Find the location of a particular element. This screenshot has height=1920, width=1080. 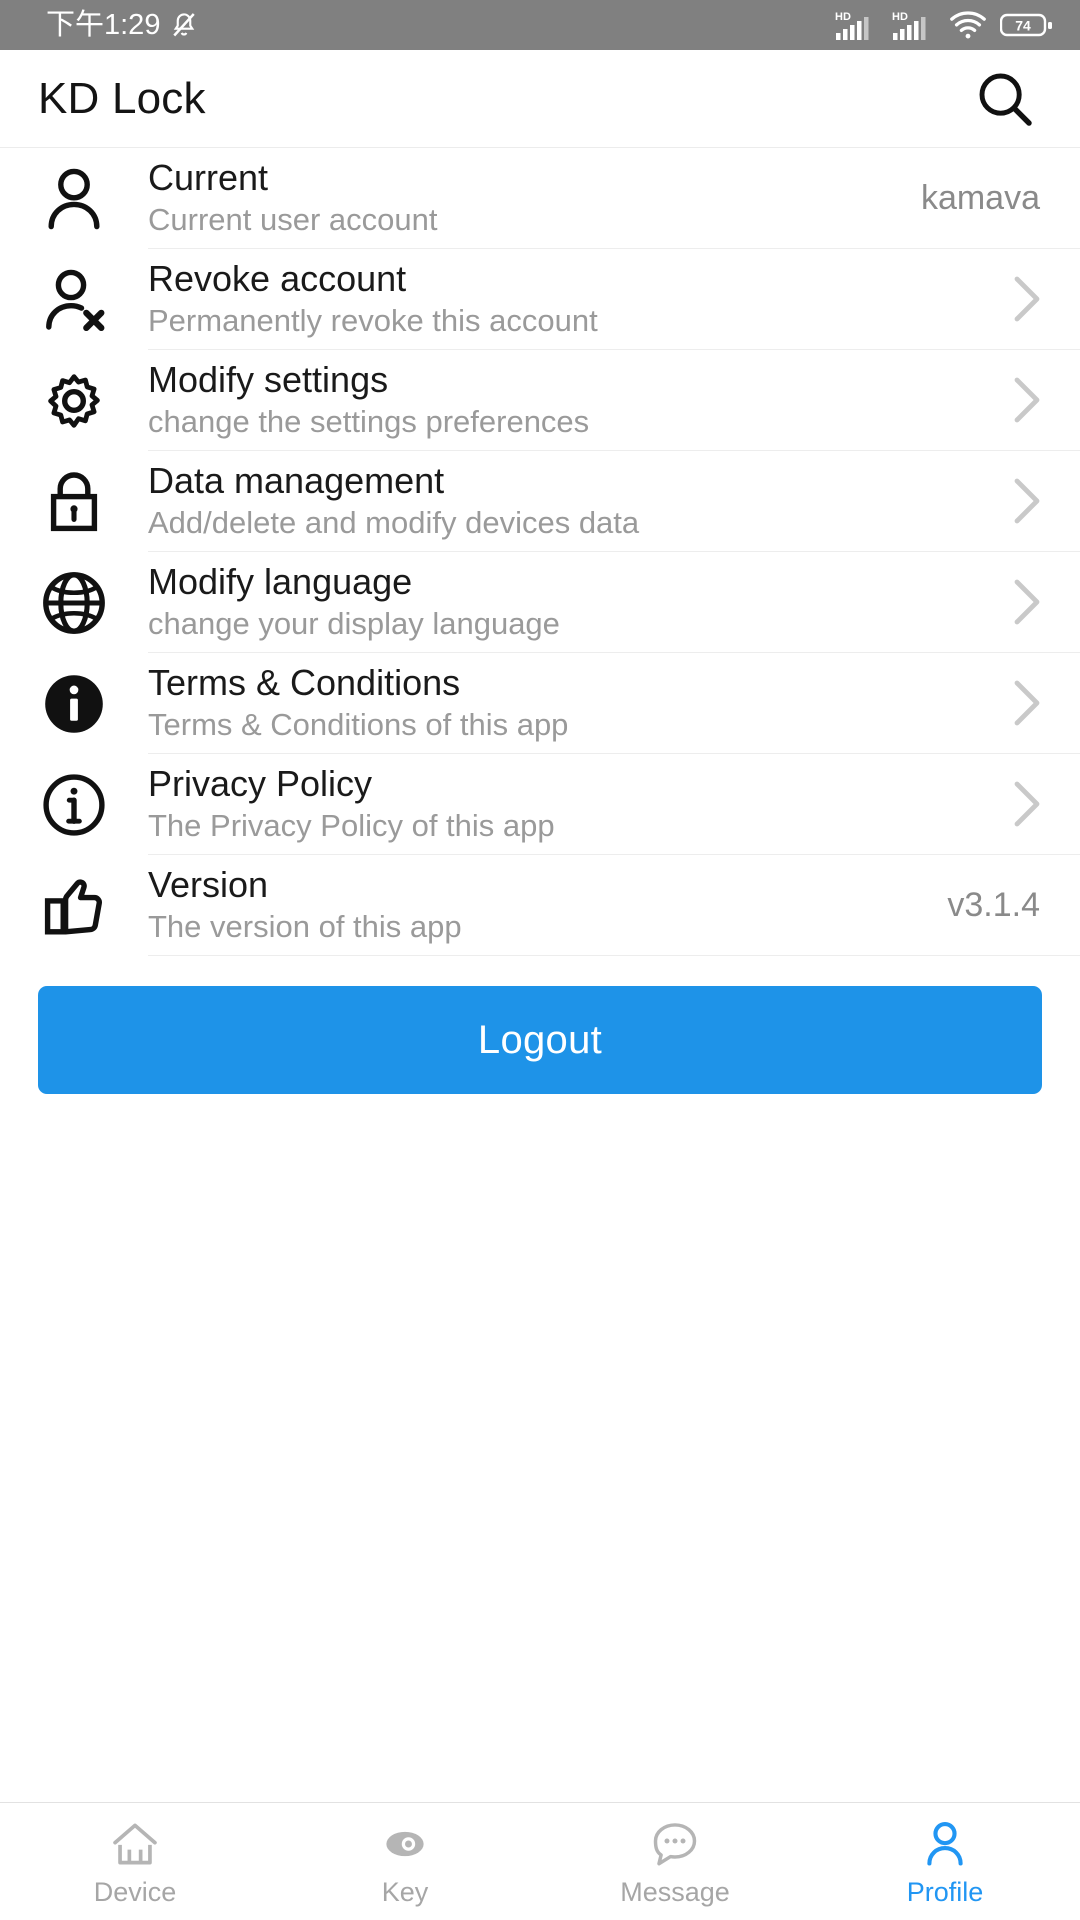

list-item-body: Current Current user account kamava is located at coordinates (614, 198).